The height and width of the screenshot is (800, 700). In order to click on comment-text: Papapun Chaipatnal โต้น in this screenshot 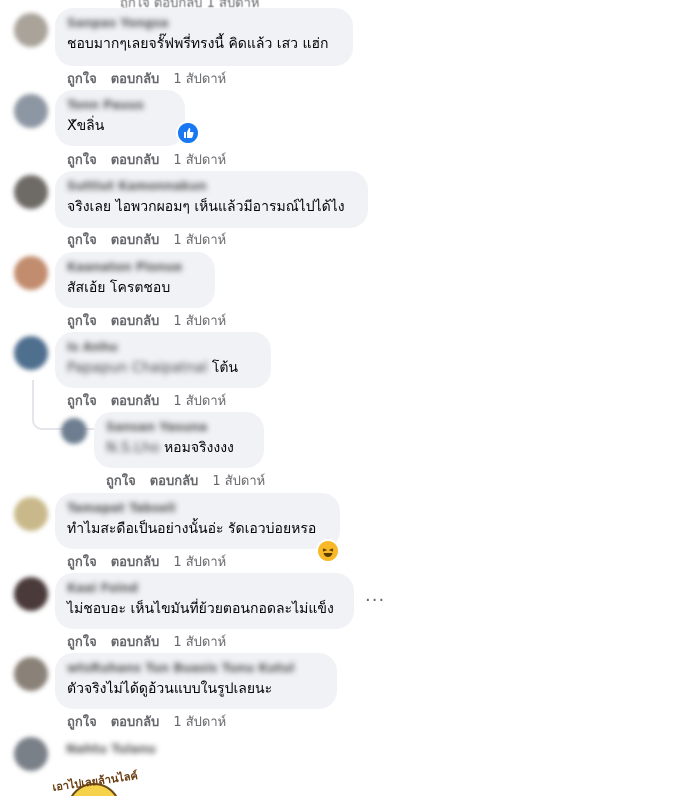, I will do `click(163, 368)`.